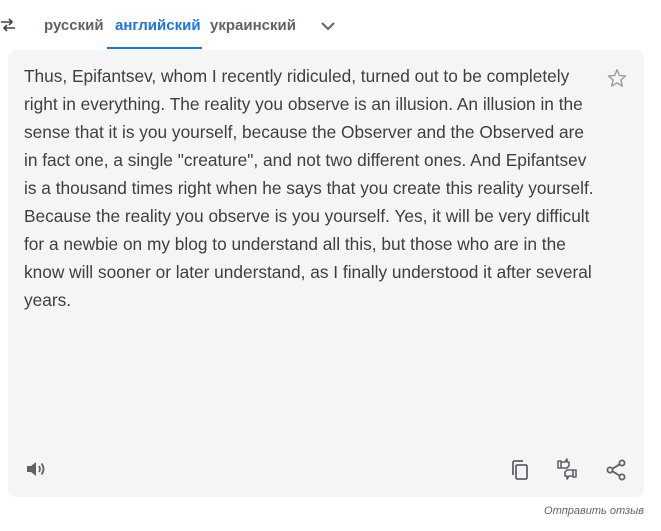 Image resolution: width=661 pixels, height=531 pixels. What do you see at coordinates (36, 469) in the screenshot?
I see `speaker-icon` at bounding box center [36, 469].